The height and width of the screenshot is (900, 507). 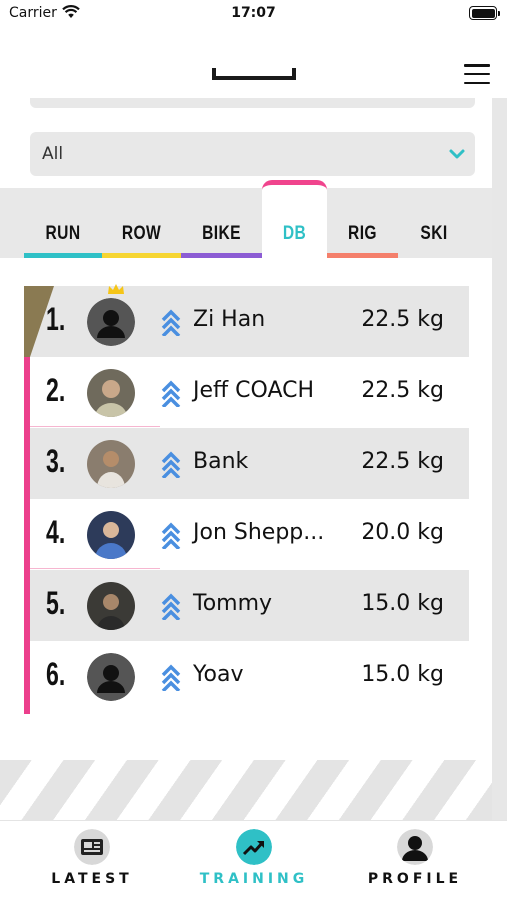 I want to click on status-bar: Carrier 17:07, so click(x=253, y=14).